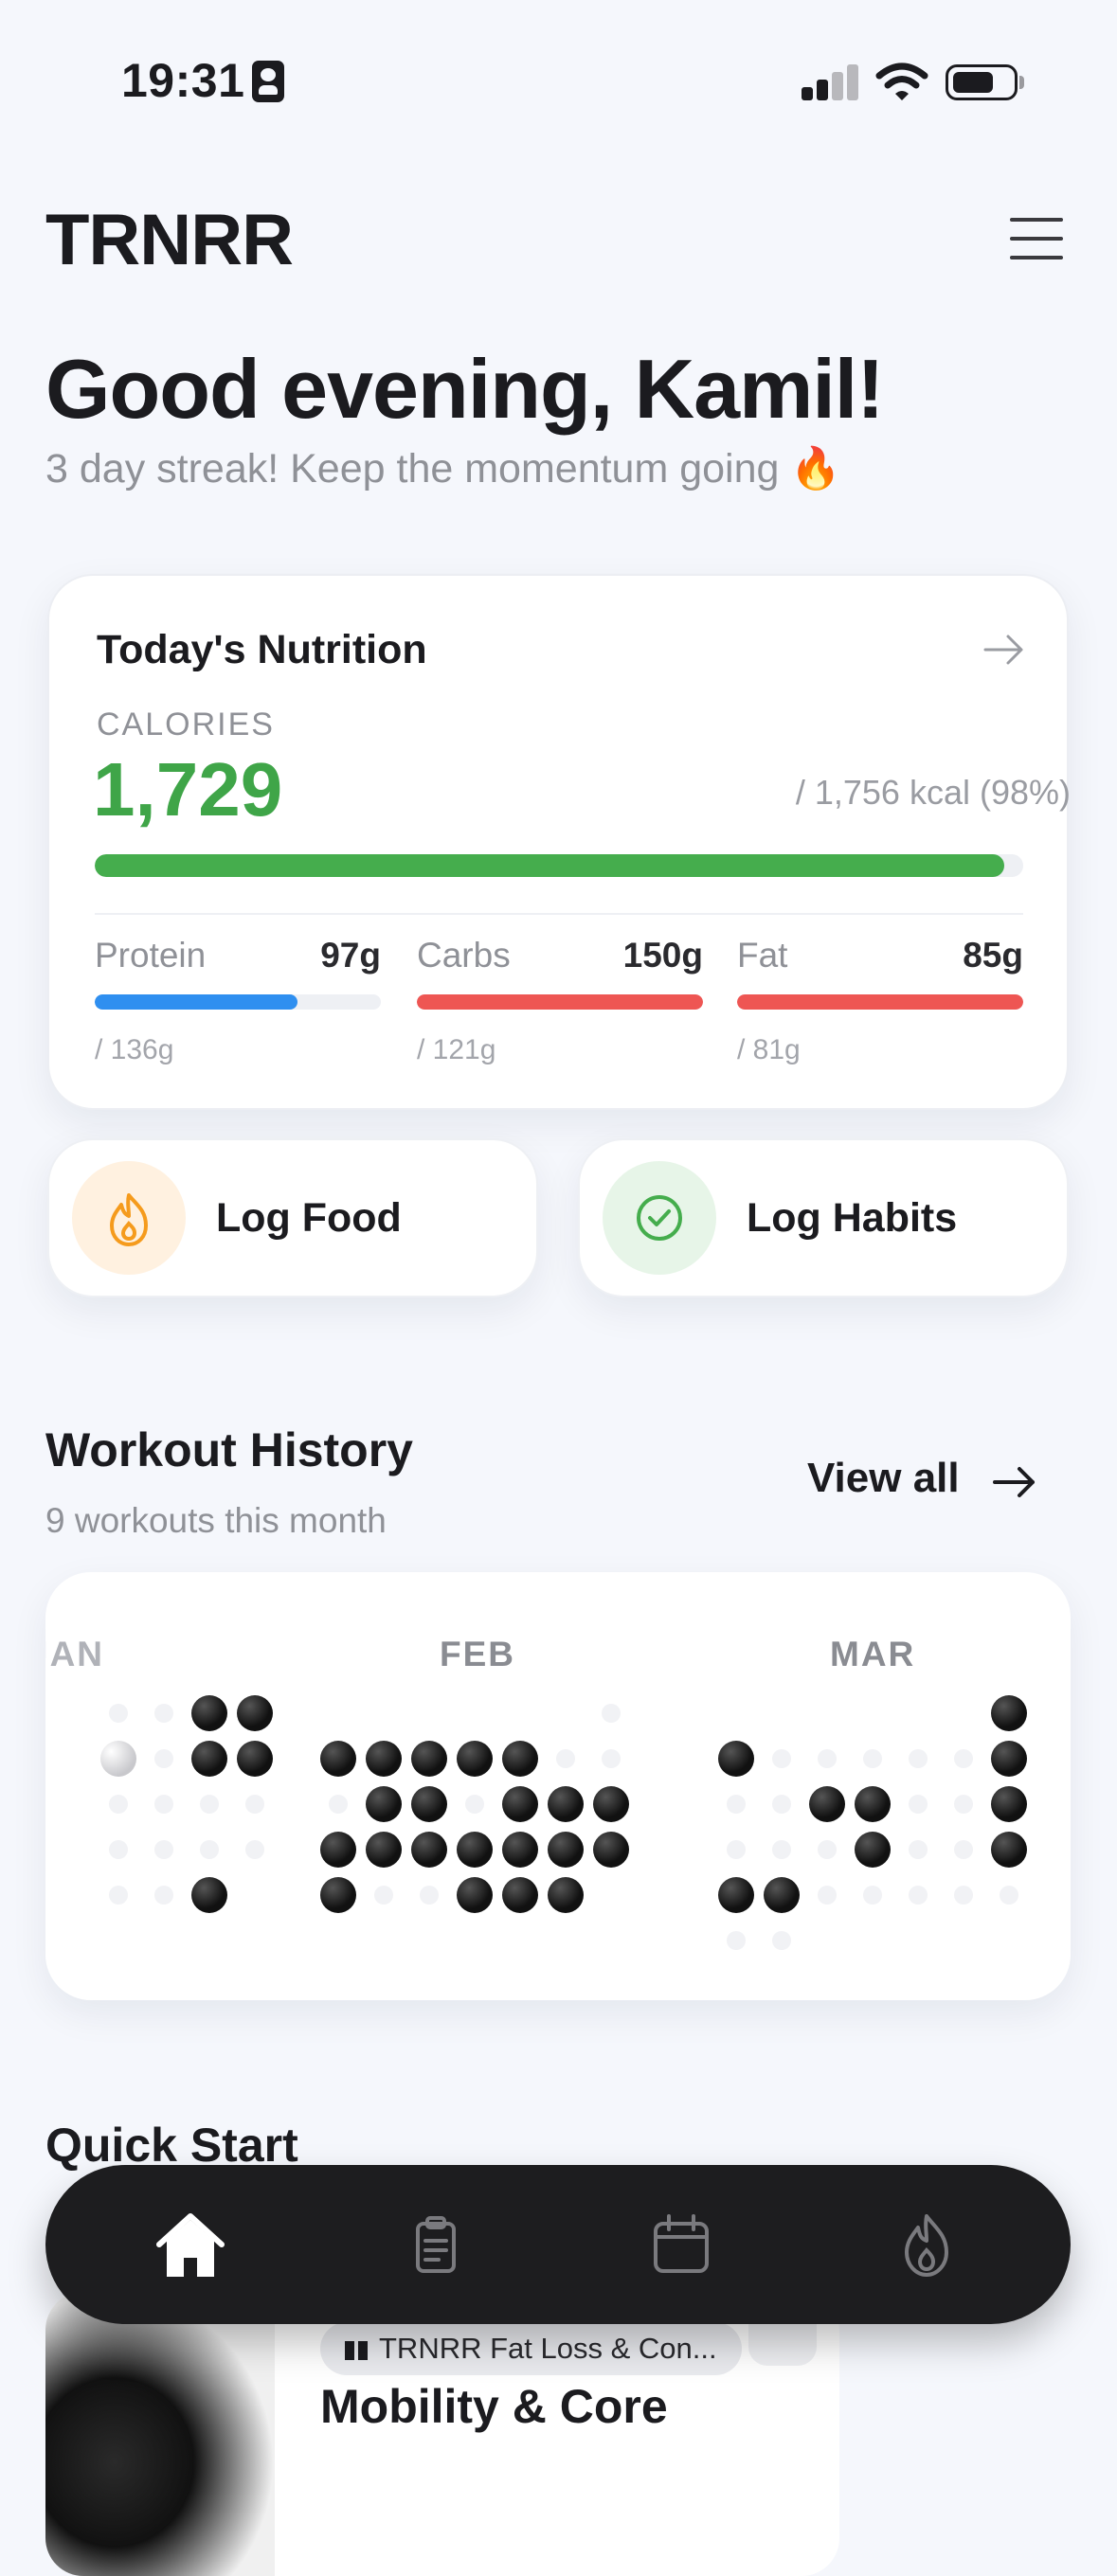 The height and width of the screenshot is (2576, 1117). Describe the element at coordinates (356, 2350) in the screenshot. I see `book-icon` at that location.